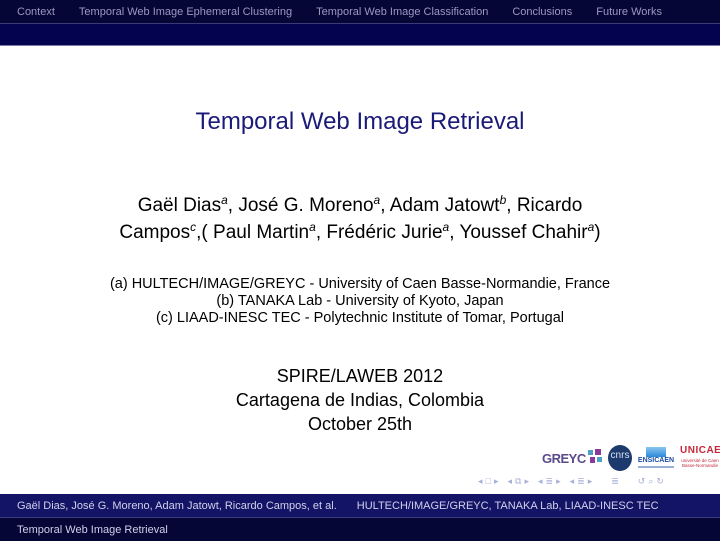 This screenshot has height=541, width=720. Describe the element at coordinates (510, 481) in the screenshot. I see `prev-frame-icon: ◂` at that location.